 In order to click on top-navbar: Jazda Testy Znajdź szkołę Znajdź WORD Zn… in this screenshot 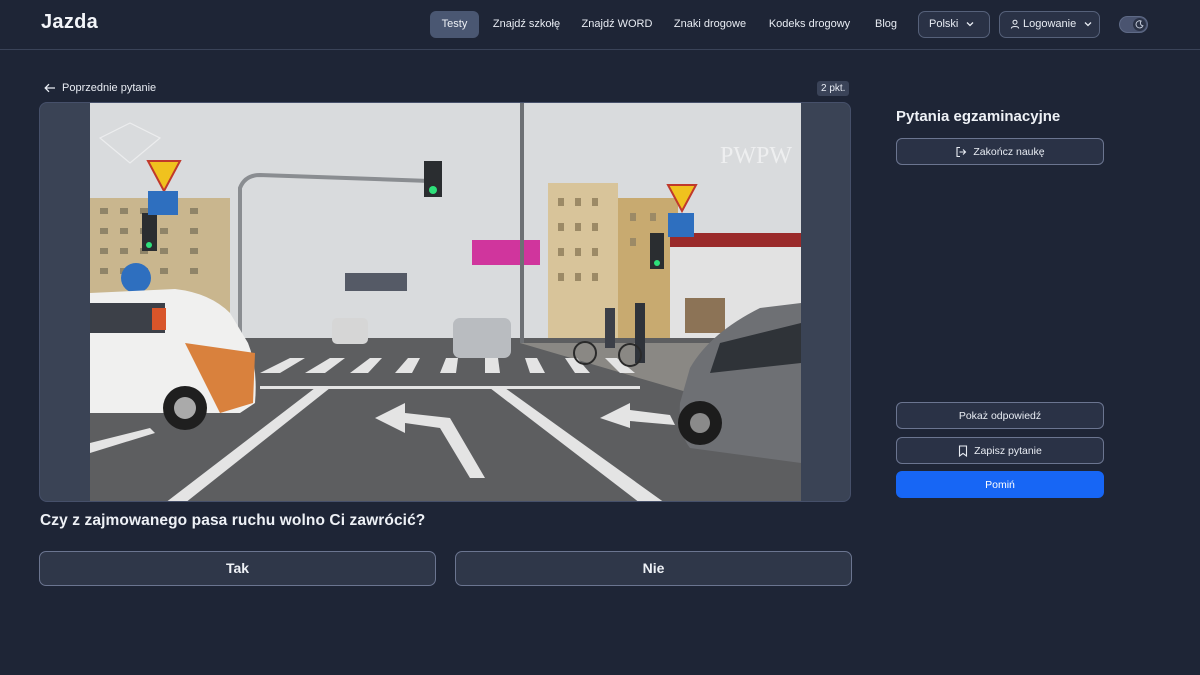, I will do `click(600, 25)`.